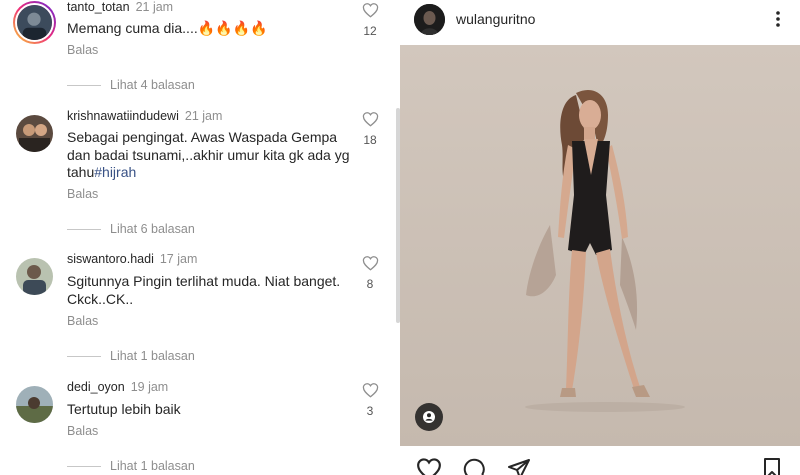 Image resolution: width=800 pixels, height=475 pixels. I want to click on post-header: wulanguritno, so click(600, 22).